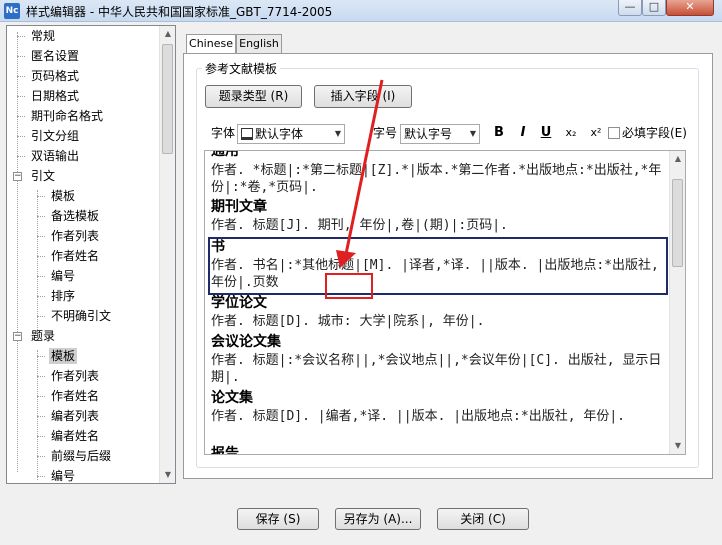  I want to click on save-button: 保存 (S), so click(278, 519).